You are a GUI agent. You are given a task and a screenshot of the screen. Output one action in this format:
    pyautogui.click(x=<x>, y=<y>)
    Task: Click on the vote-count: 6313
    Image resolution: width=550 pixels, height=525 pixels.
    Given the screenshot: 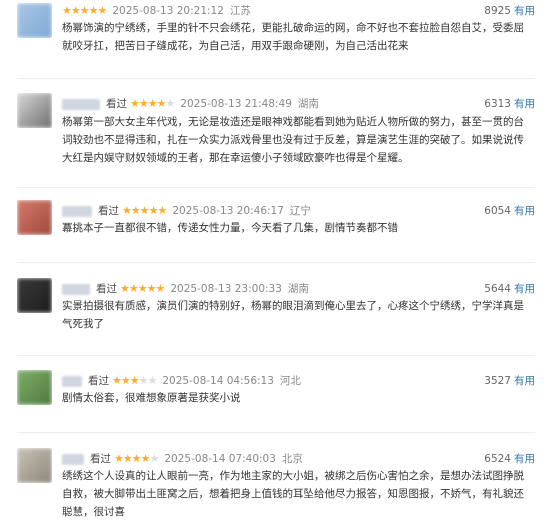 What is the action you would take?
    pyautogui.click(x=497, y=104)
    